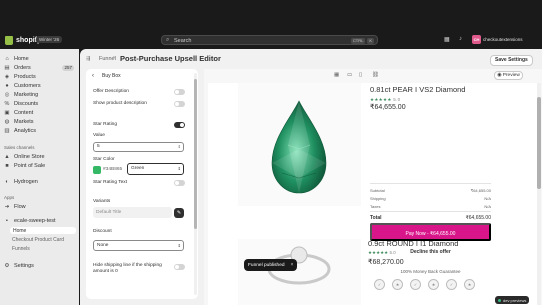  Describe the element at coordinates (21, 248) in the screenshot. I see `app-subitem-funnels: Funnels` at that location.